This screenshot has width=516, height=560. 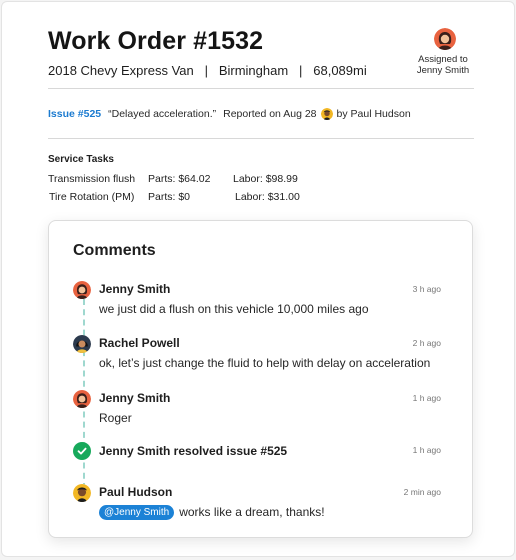 I want to click on comment-author: Paul Hudson, so click(x=136, y=492).